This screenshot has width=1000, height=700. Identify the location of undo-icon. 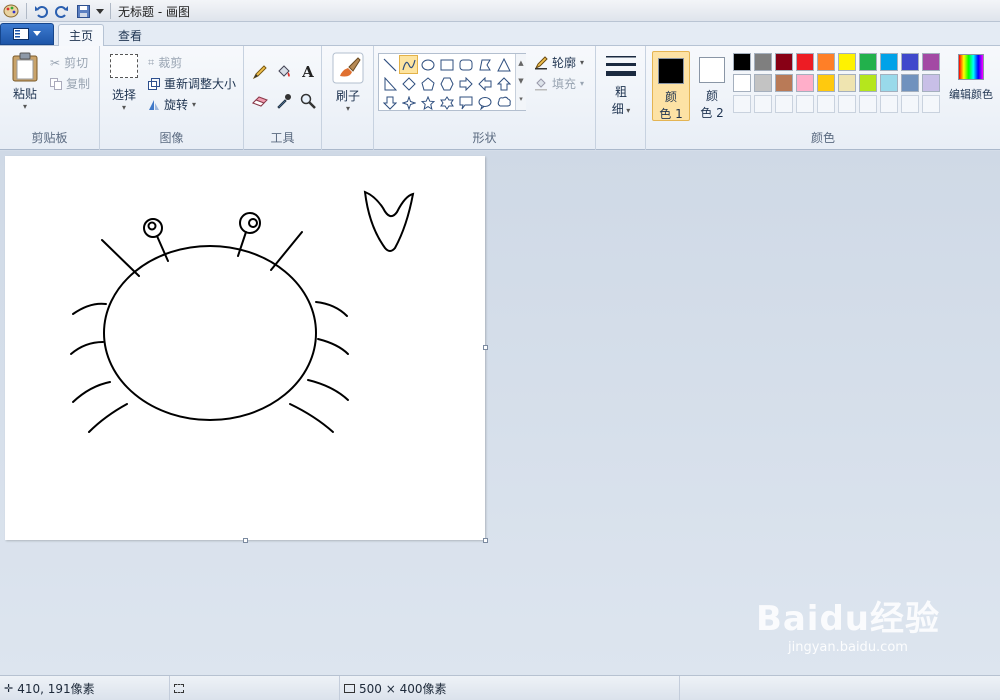
(41, 11).